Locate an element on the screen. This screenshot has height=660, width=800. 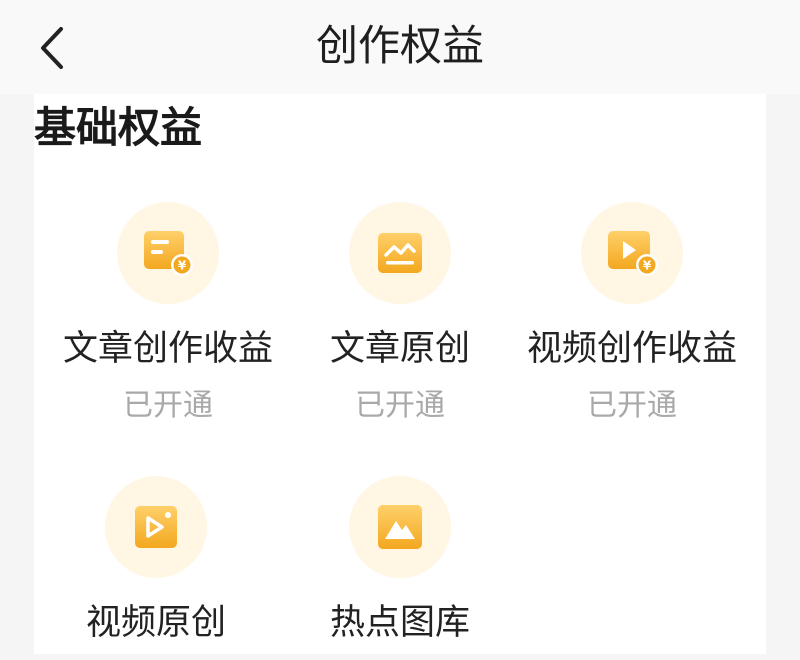
benefit-article-original: 文章原创 已开通 is located at coordinates (400, 314).